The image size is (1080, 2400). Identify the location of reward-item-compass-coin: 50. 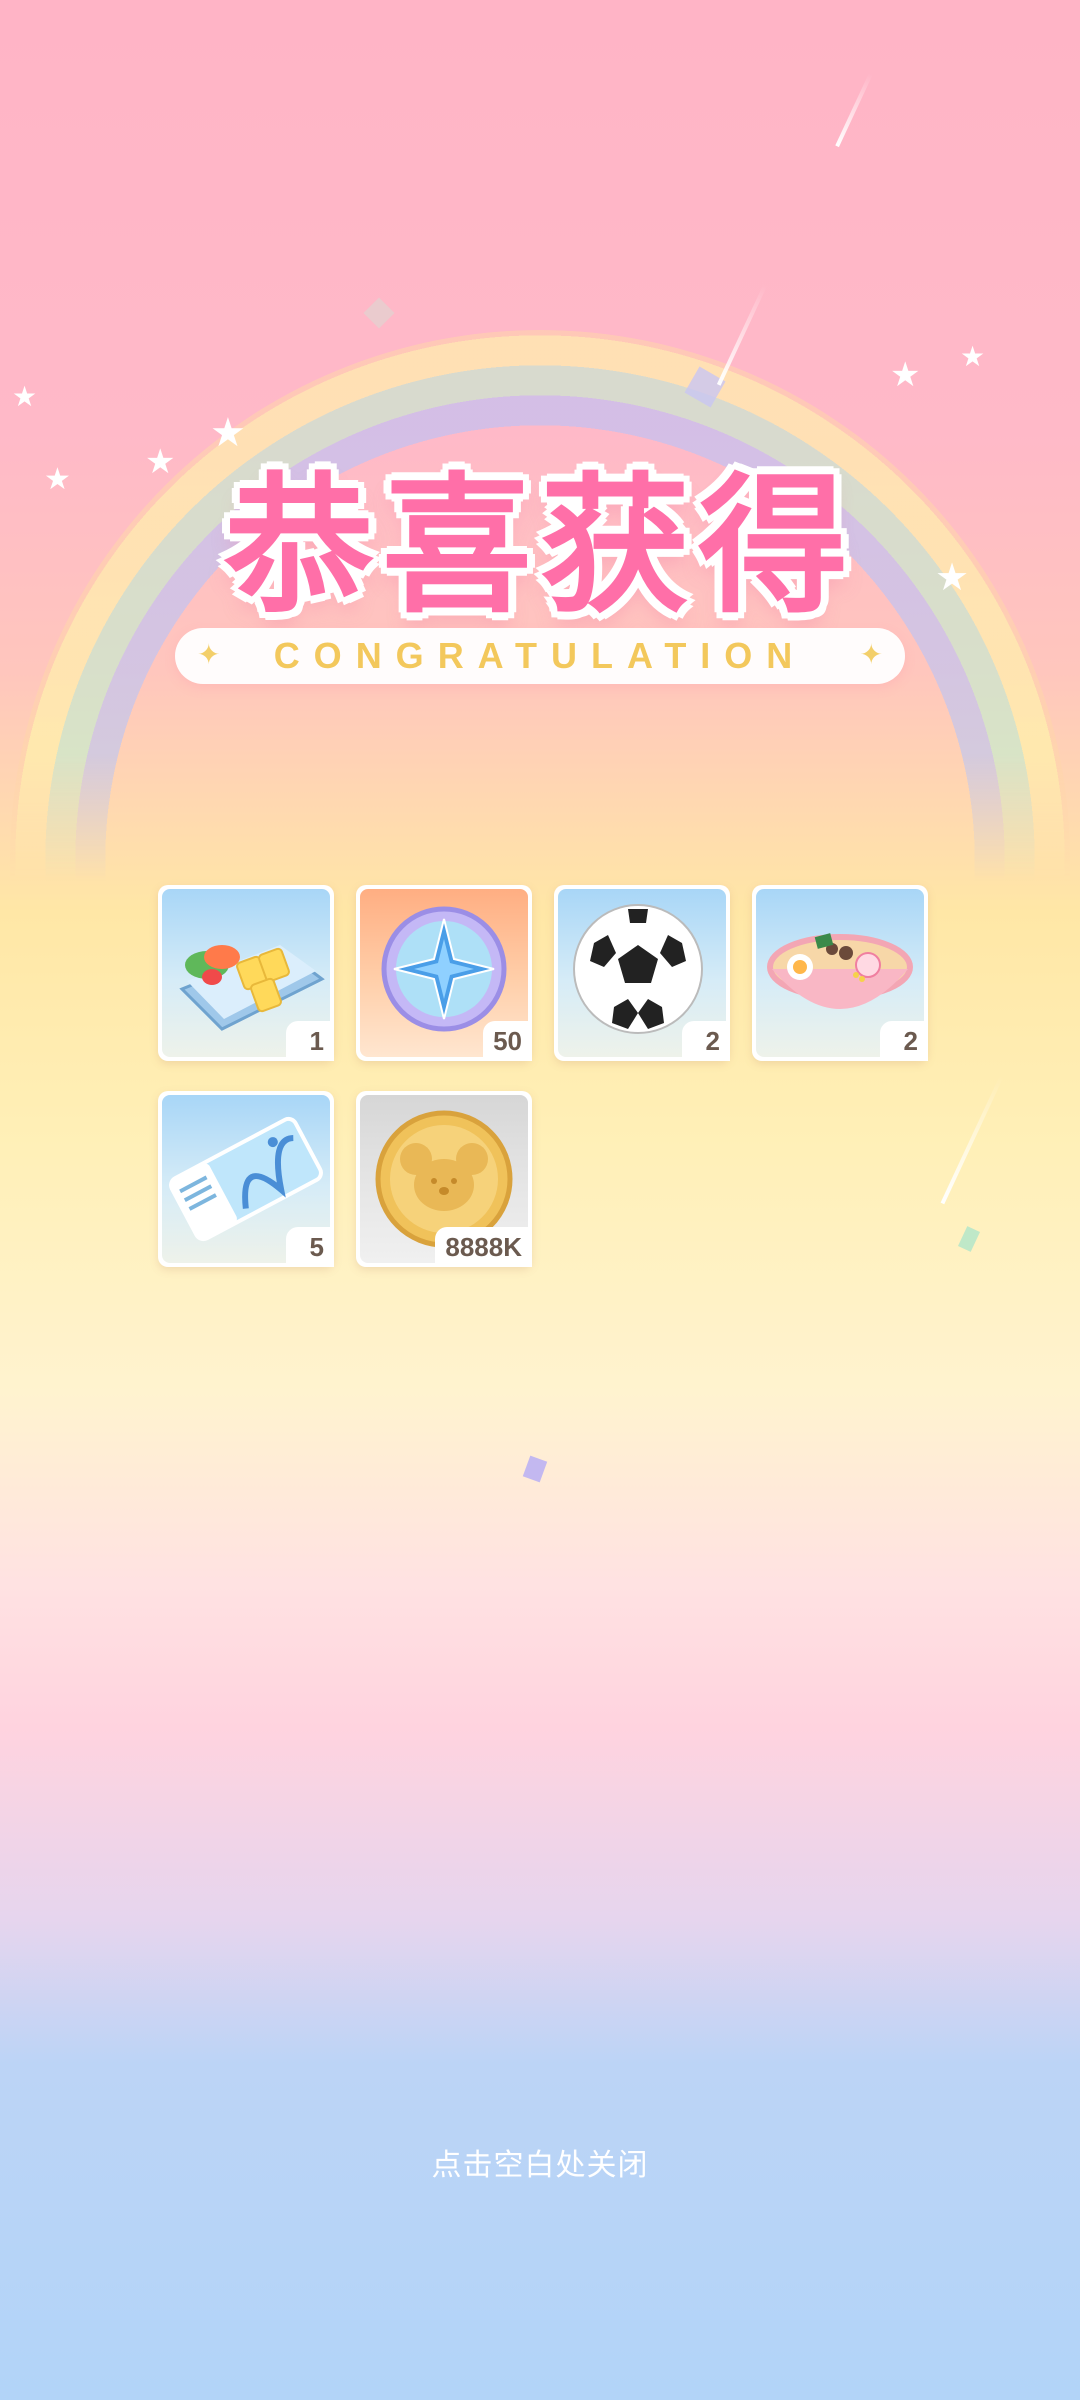
(444, 973).